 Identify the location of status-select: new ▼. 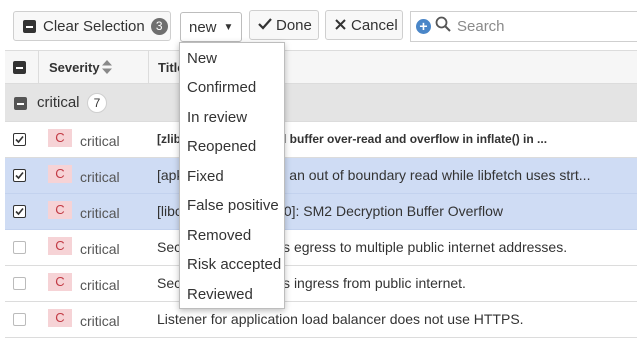
(211, 27).